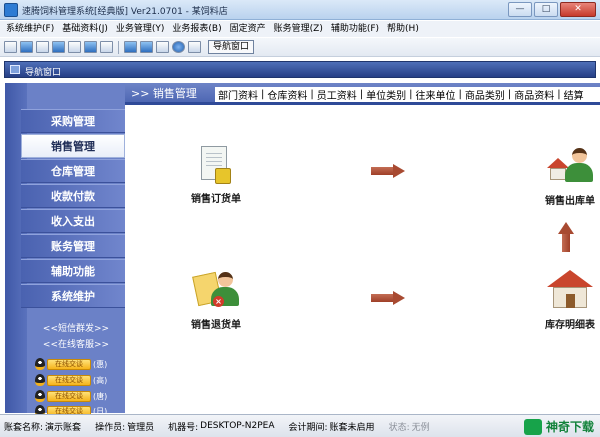 This screenshot has width=600, height=437. Describe the element at coordinates (183, 427) in the screenshot. I see `machine-label: 机器号:` at that location.